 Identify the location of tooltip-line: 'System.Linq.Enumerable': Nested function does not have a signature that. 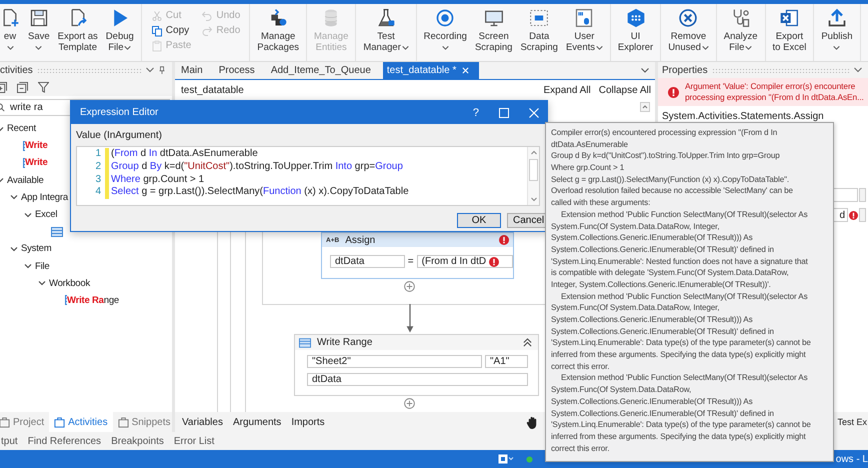
(679, 262).